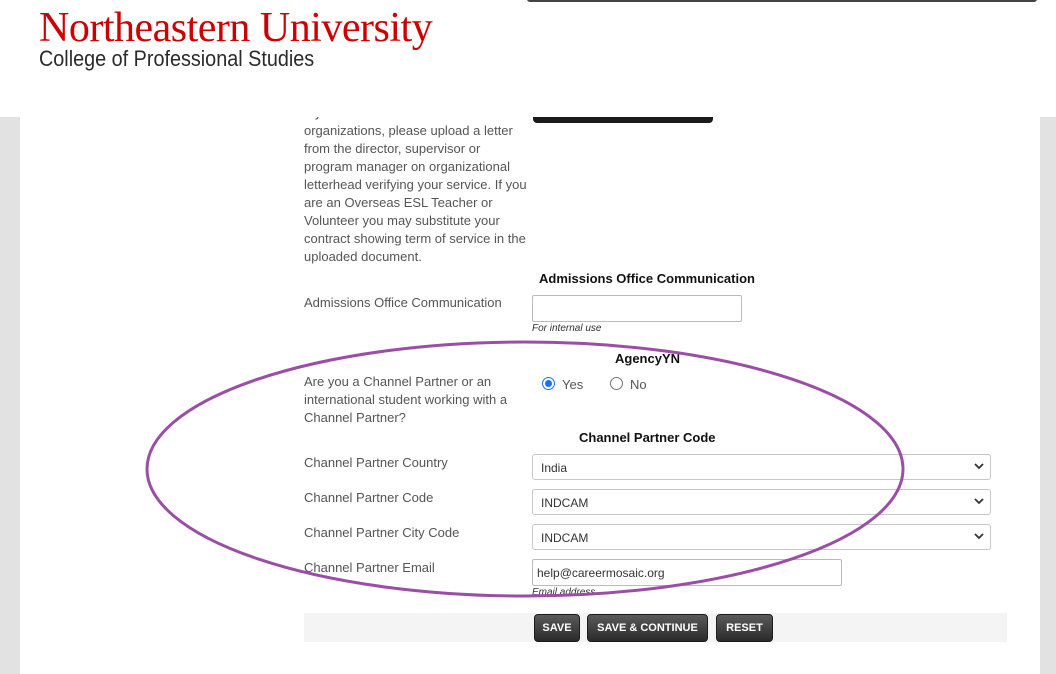  I want to click on top-nav-edge, so click(782, 1).